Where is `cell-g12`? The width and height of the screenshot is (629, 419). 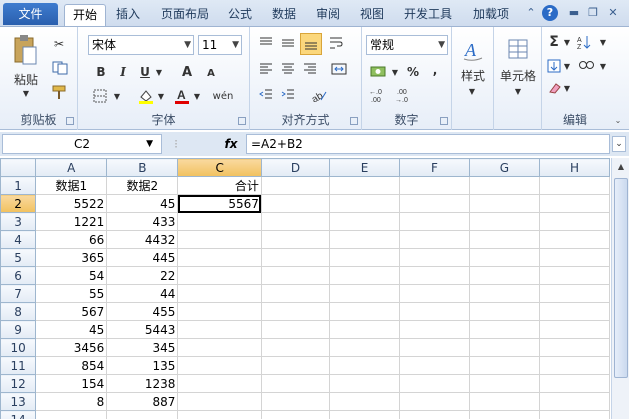
cell-g12 is located at coordinates (504, 383).